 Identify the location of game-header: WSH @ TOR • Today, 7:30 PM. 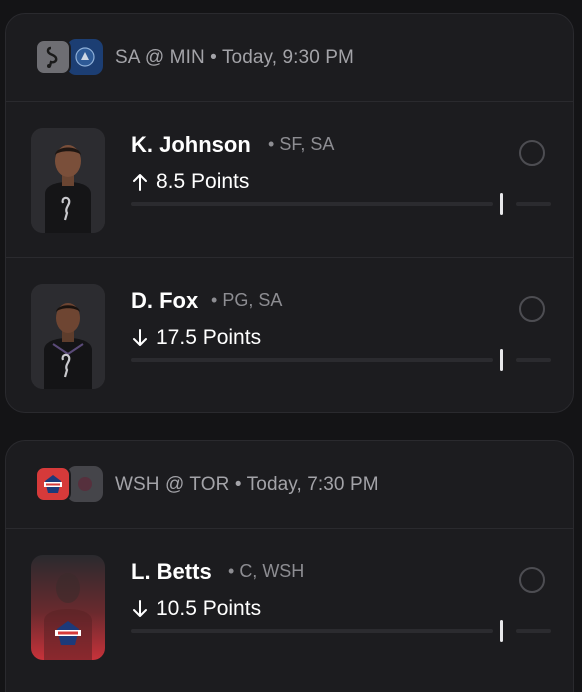
(289, 485).